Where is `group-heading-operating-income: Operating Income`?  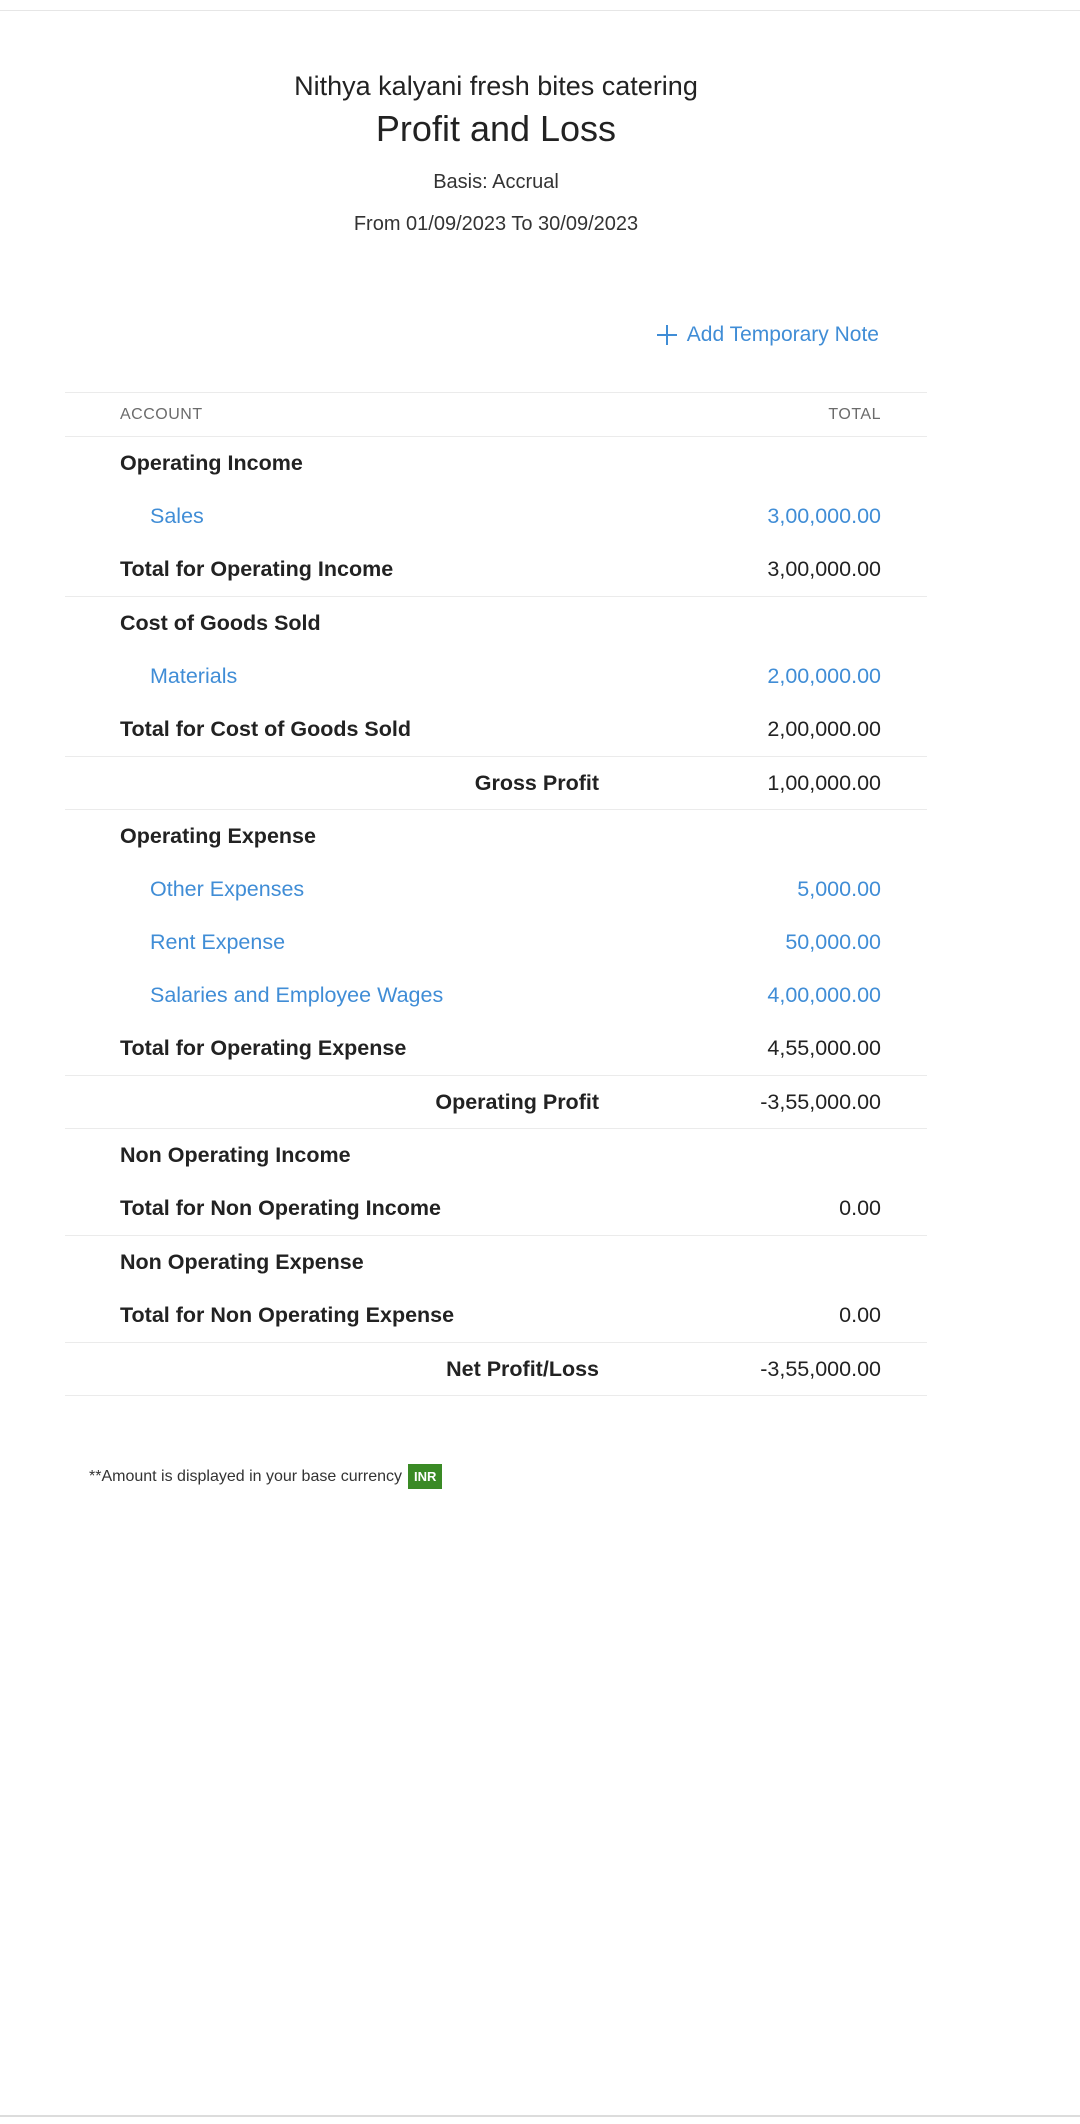 group-heading-operating-income: Operating Income is located at coordinates (496, 463).